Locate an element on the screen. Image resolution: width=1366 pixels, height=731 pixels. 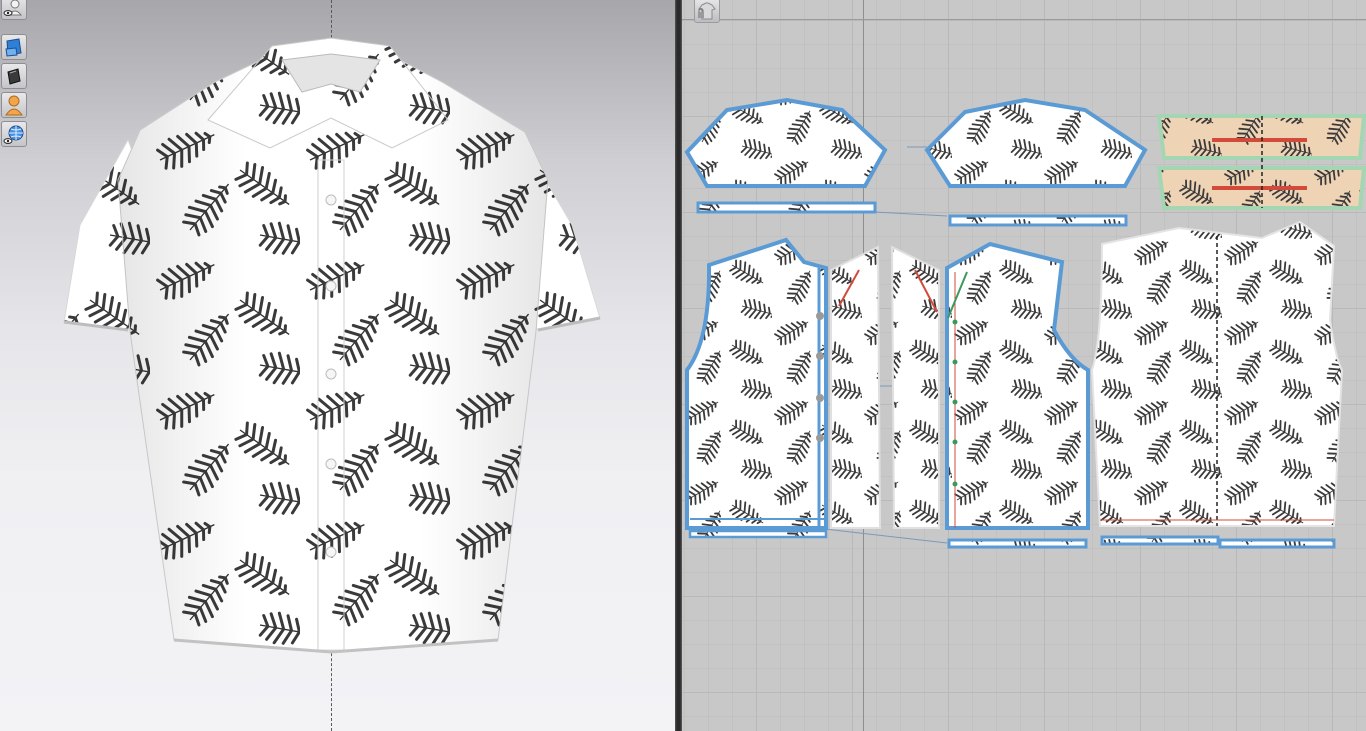
button-placket is located at coordinates (331, 405).